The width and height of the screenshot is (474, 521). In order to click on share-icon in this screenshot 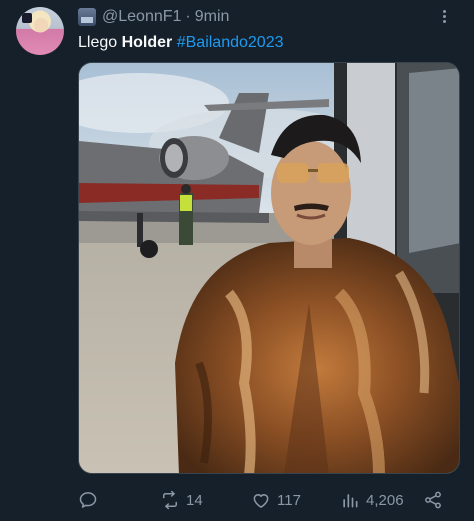, I will do `click(433, 500)`.